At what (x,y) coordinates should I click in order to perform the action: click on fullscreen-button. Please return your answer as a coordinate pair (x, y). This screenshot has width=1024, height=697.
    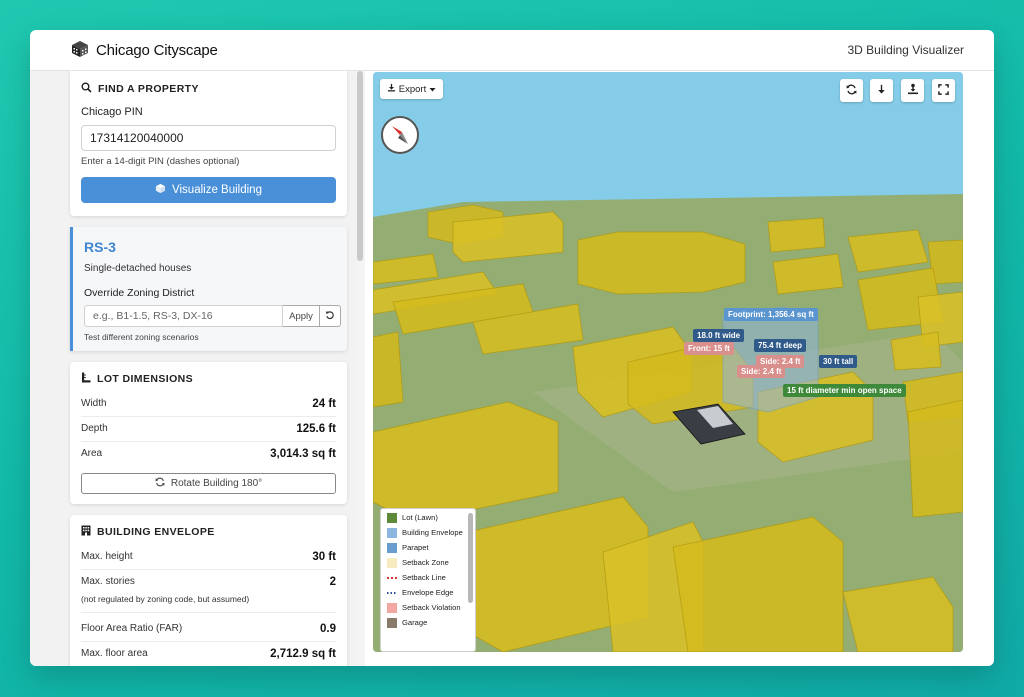
    Looking at the image, I should click on (943, 90).